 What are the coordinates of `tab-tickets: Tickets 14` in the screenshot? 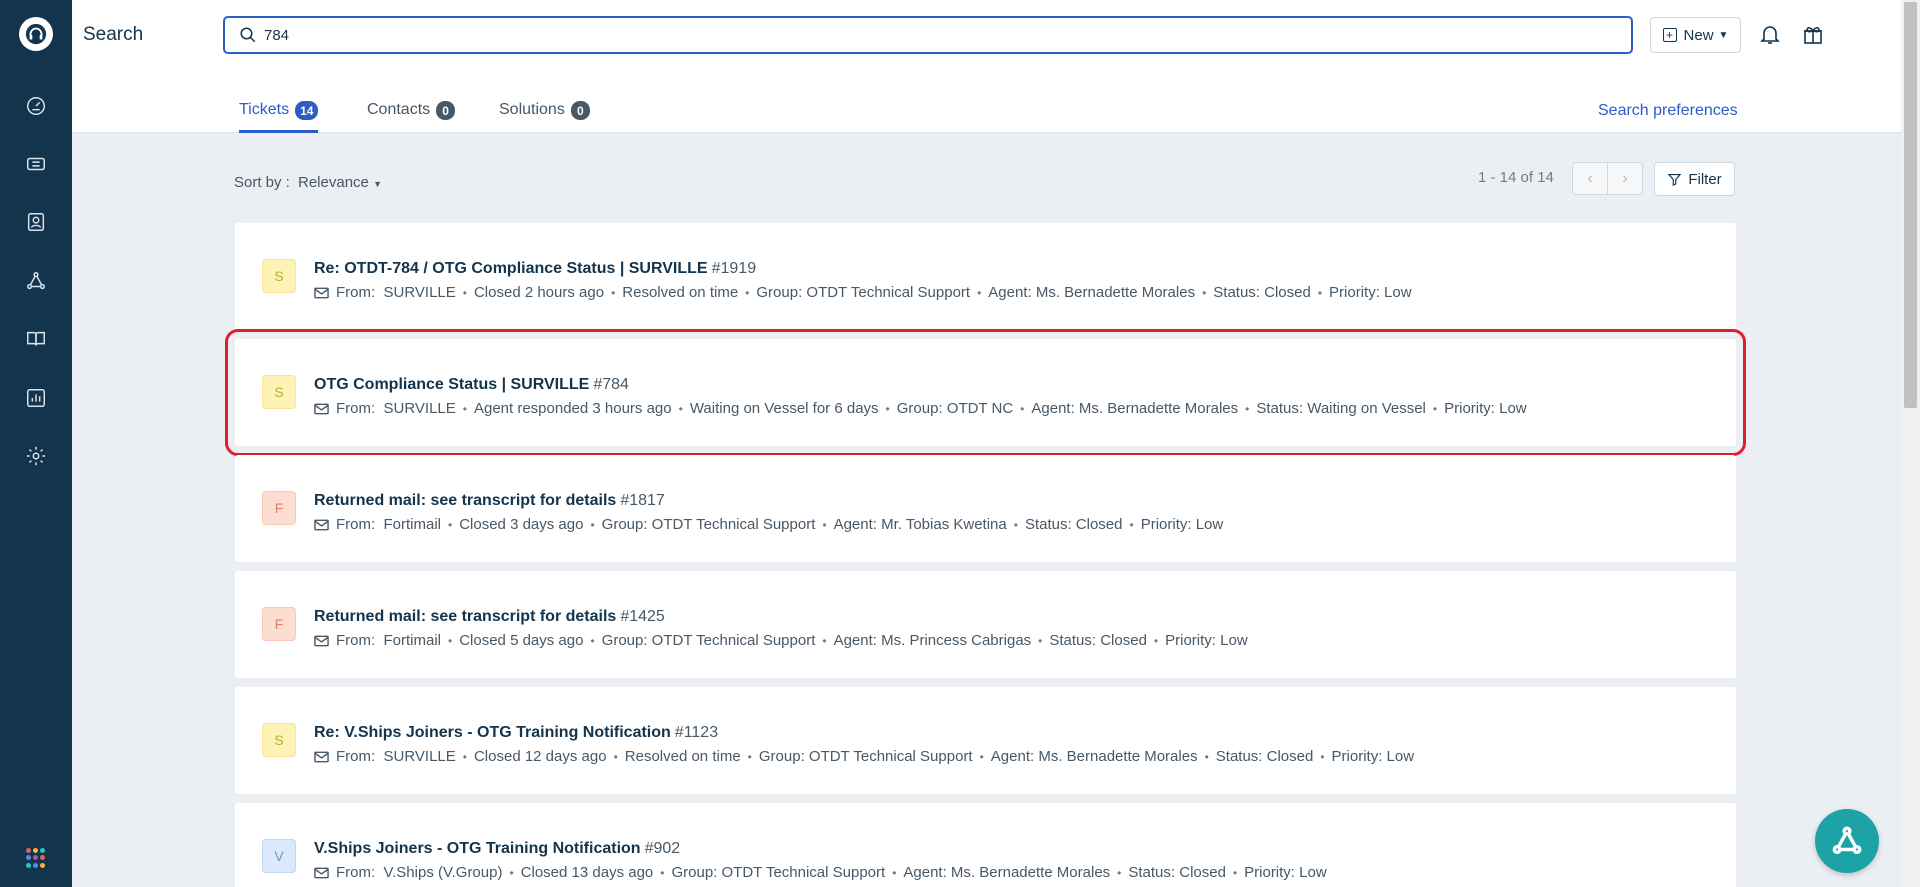 It's located at (279, 117).